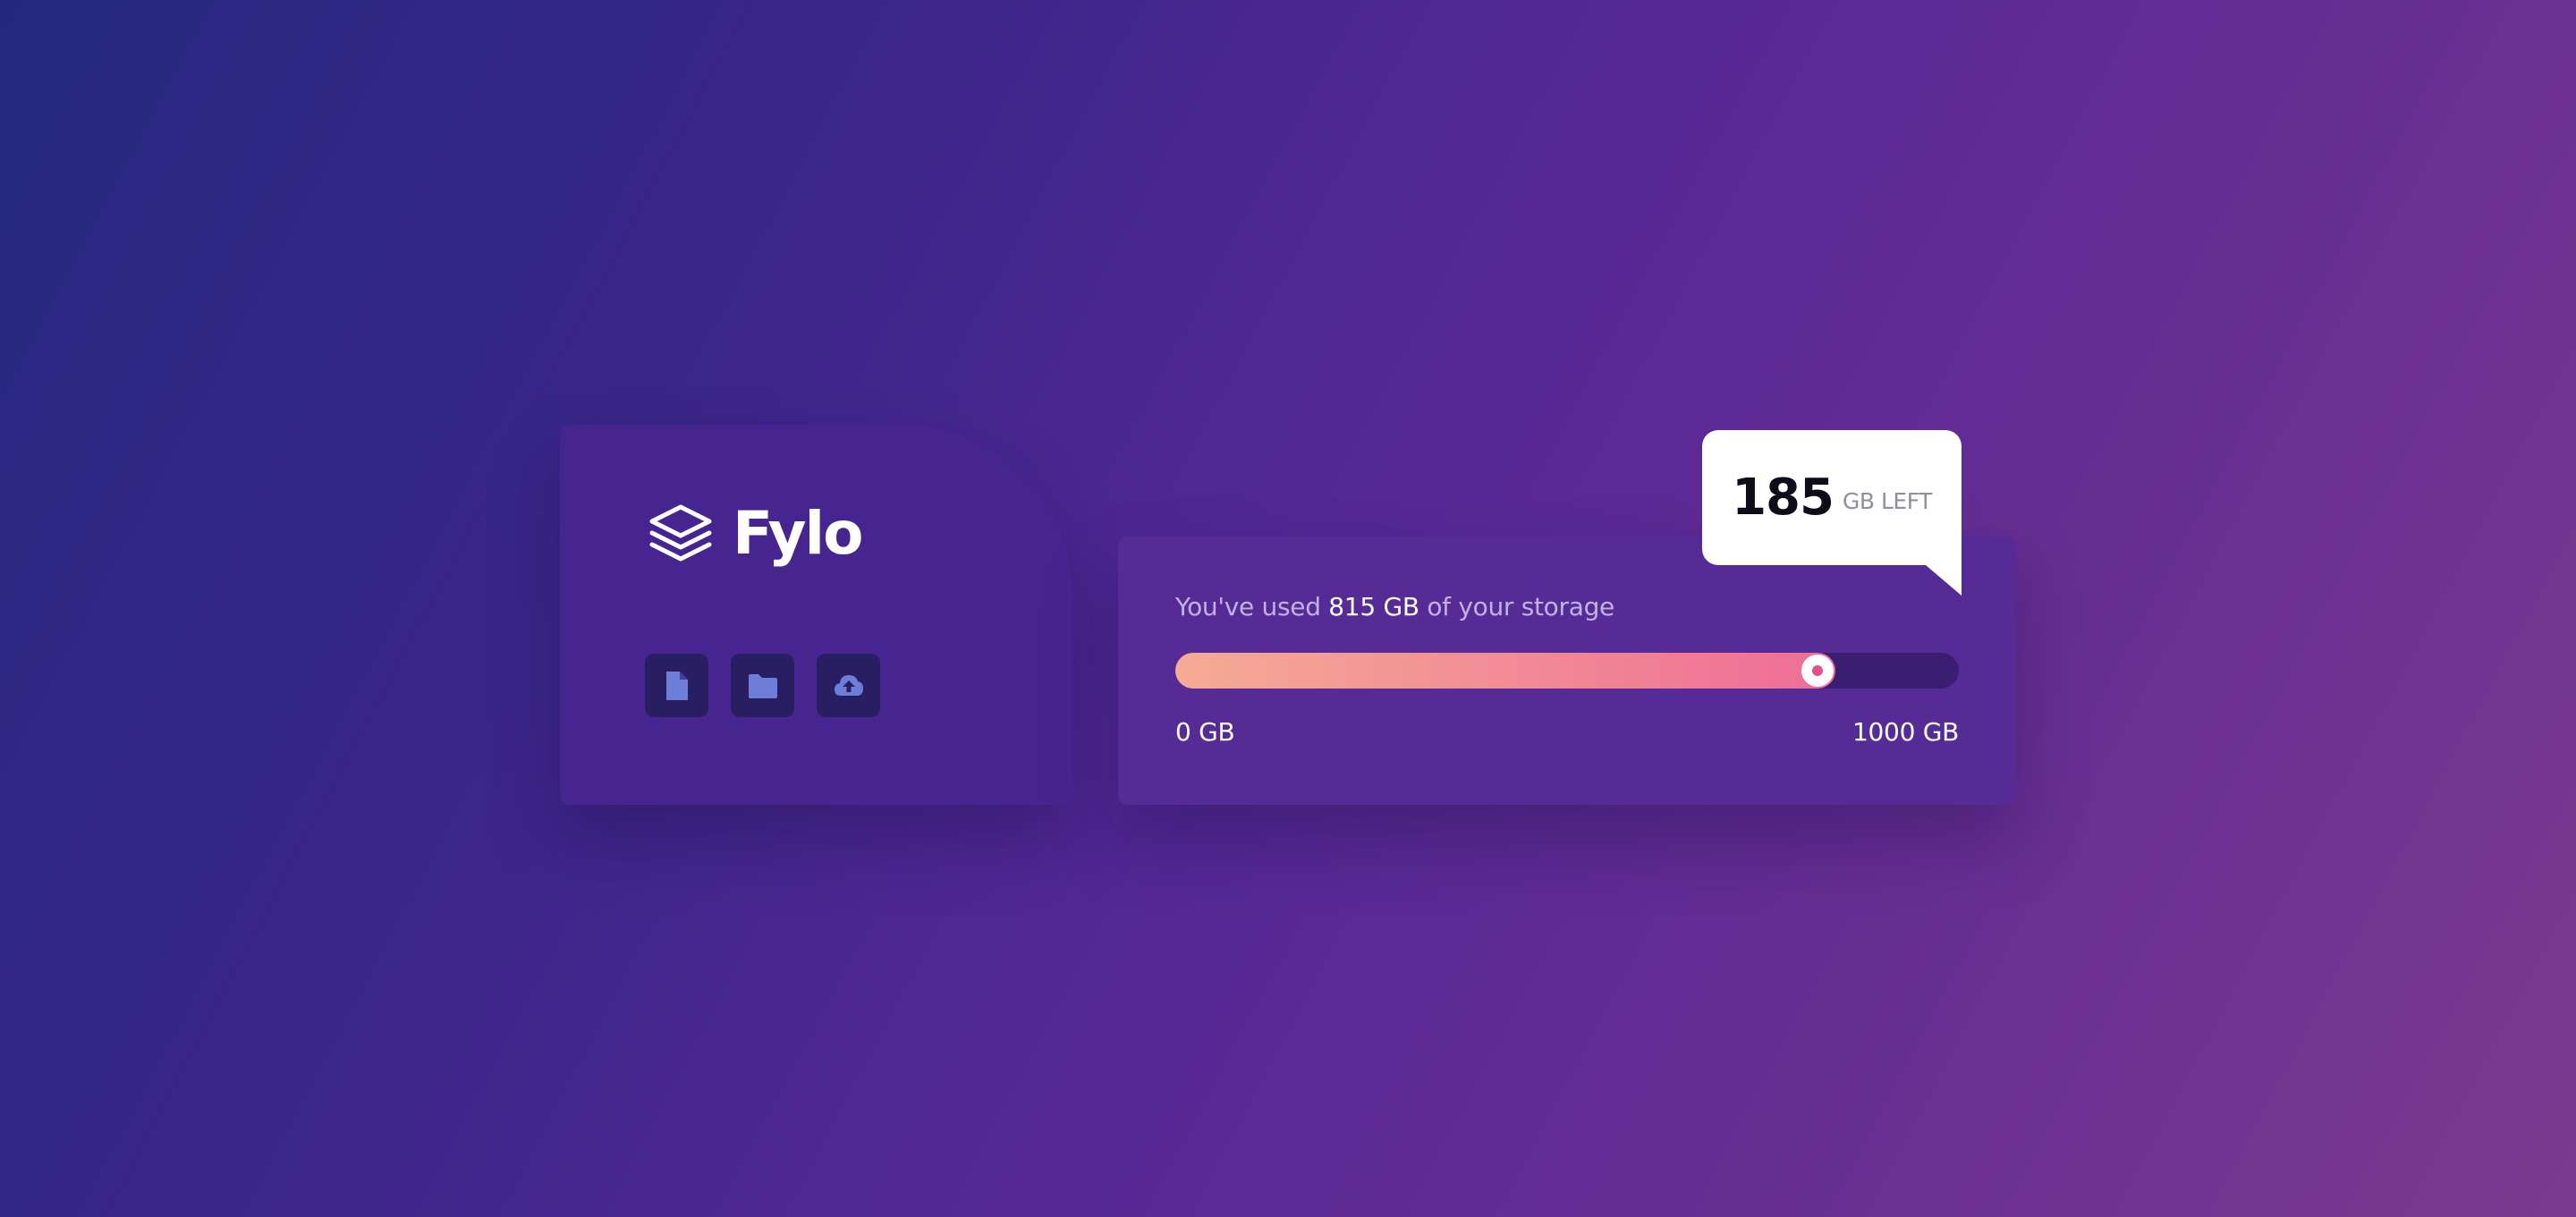 This screenshot has height=1217, width=2576. Describe the element at coordinates (1205, 732) in the screenshot. I see `scale-min-label: 0 GB` at that location.